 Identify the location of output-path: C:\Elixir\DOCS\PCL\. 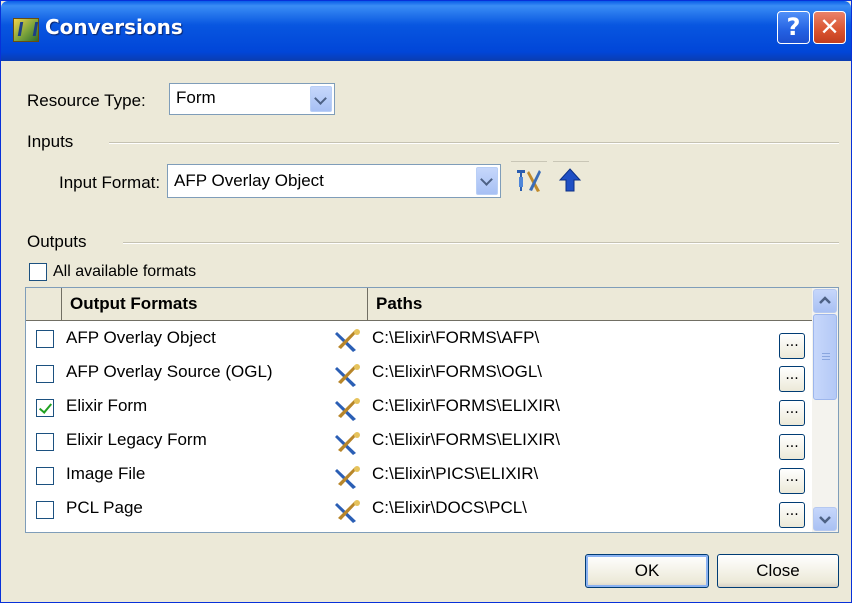
(449, 507).